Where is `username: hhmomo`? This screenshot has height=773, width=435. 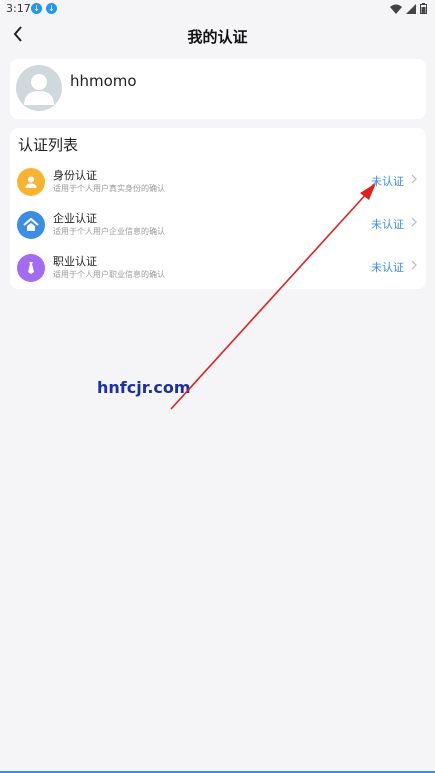
username: hhmomo is located at coordinates (103, 81).